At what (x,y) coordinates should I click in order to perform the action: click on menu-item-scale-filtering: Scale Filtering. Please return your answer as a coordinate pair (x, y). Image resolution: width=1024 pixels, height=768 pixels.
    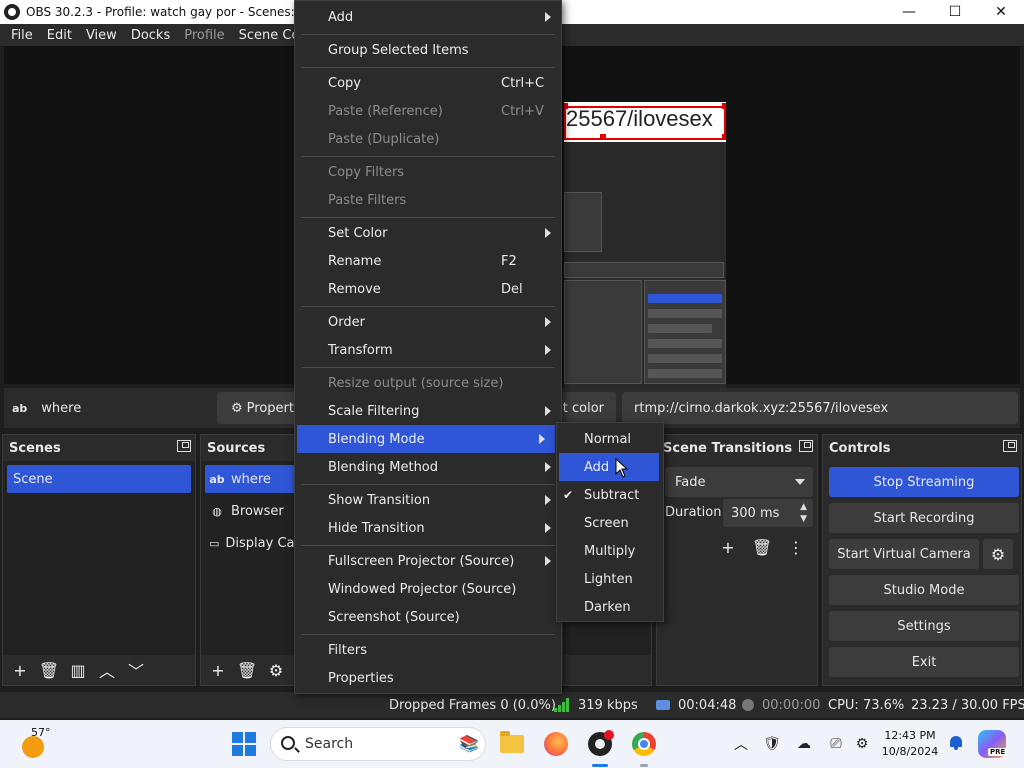
    Looking at the image, I should click on (428, 411).